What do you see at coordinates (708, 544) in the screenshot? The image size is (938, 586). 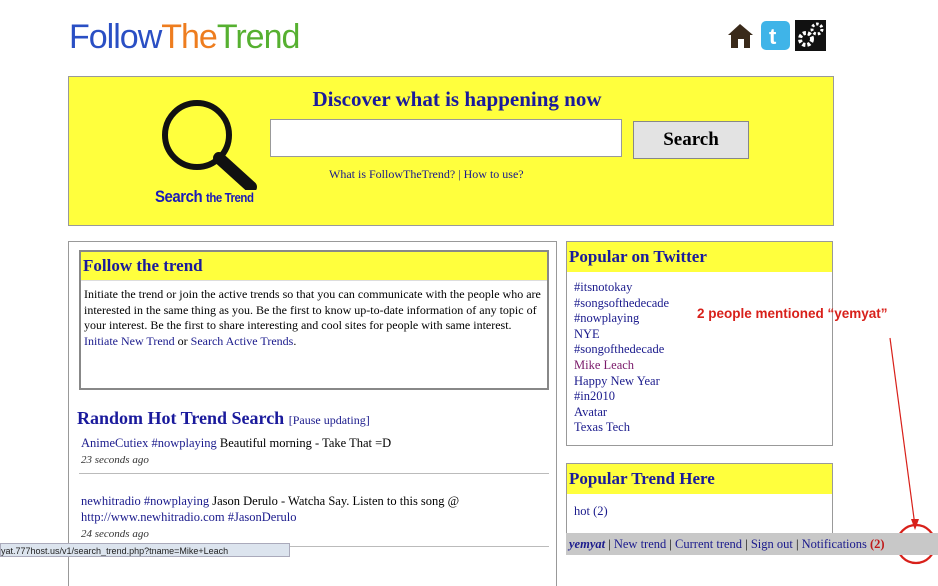 I see `current-trend-link: Current trend` at bounding box center [708, 544].